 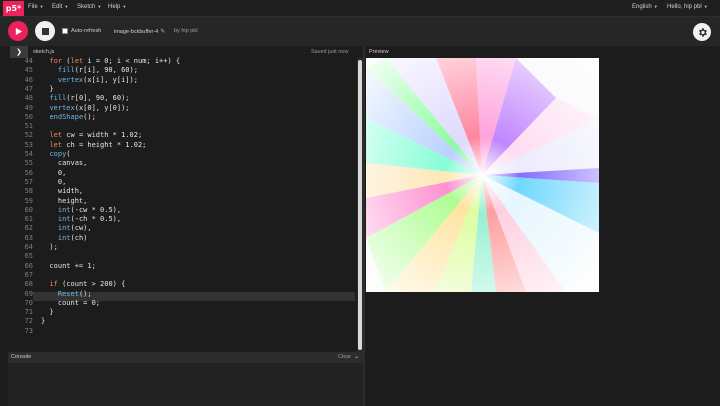 I want to click on sketch-name: image-bckbuffer-4 ✎, so click(x=139, y=31).